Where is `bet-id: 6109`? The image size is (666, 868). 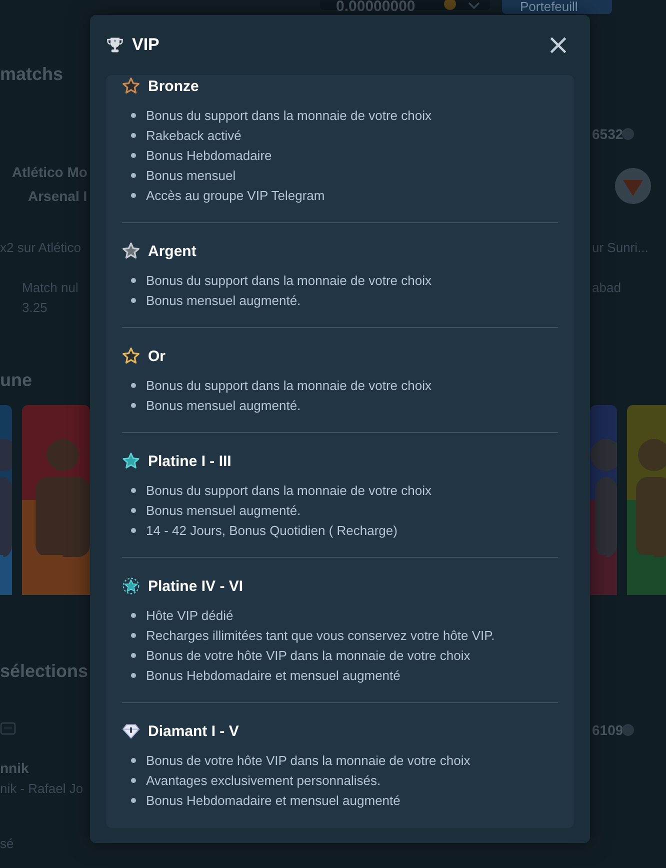 bet-id: 6109 is located at coordinates (608, 730).